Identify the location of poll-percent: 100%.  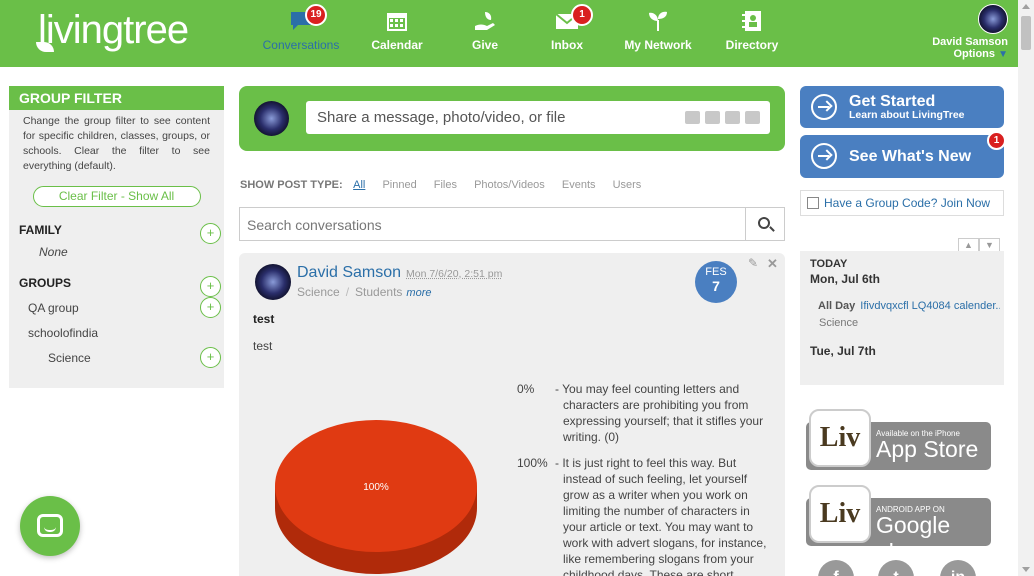
(532, 463).